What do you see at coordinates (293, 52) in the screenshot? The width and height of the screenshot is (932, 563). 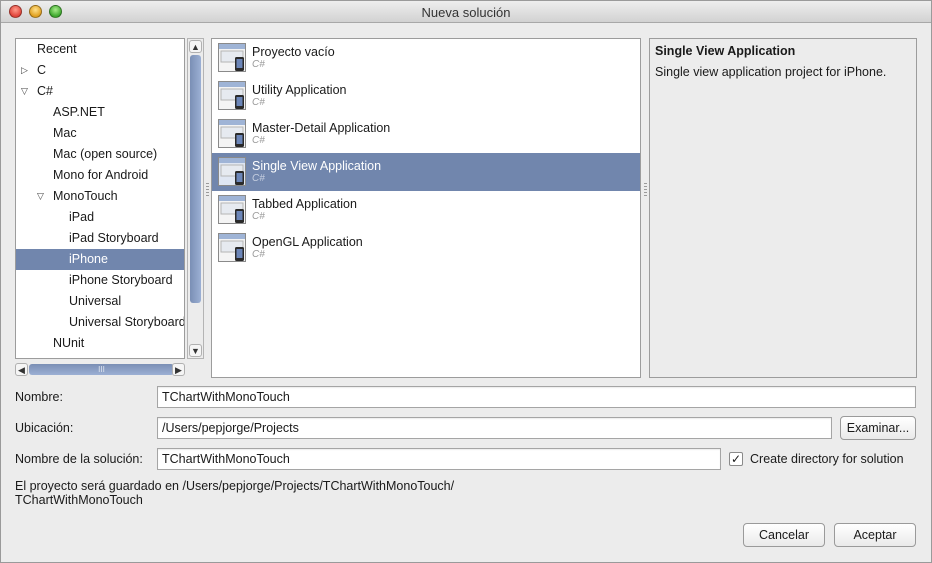 I see `template-name: Proyecto vacío` at bounding box center [293, 52].